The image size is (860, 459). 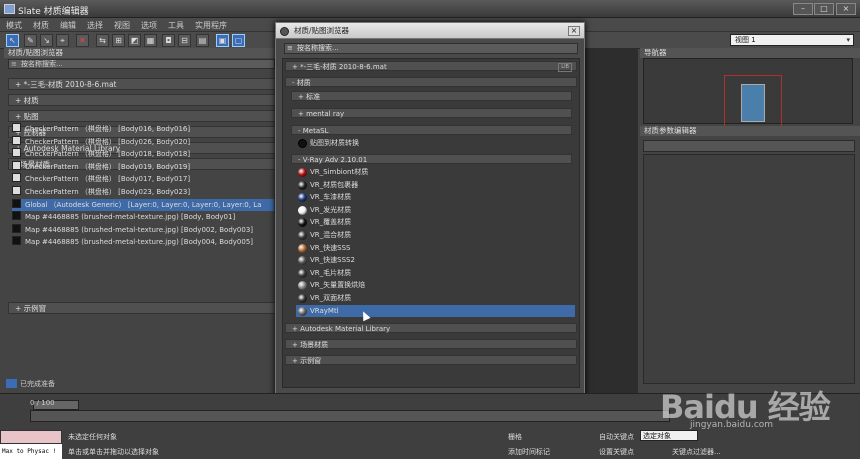 What do you see at coordinates (142, 84) in the screenshot?
I see `rollout-file-library: + *-三毛-材质 2010-8-6.mat` at bounding box center [142, 84].